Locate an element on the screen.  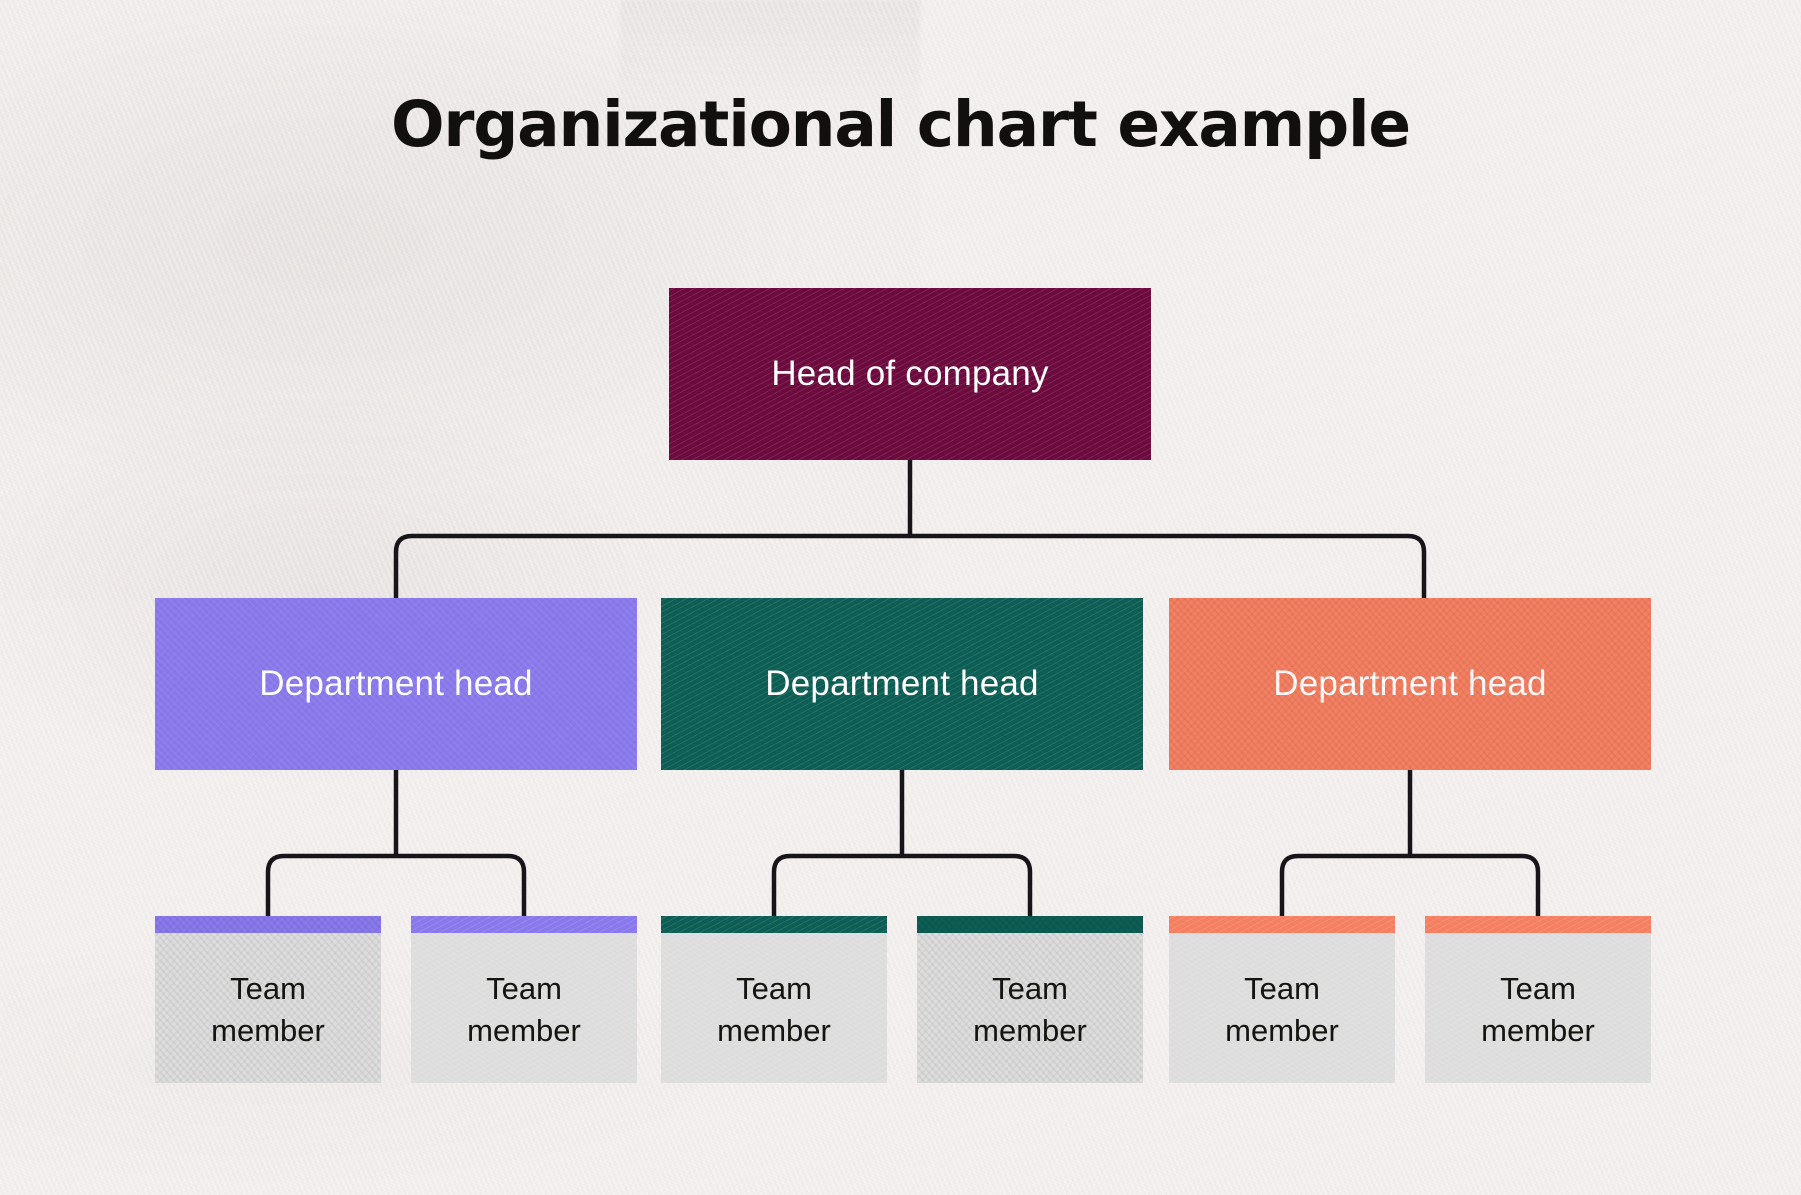
node-team-member-1: Team member is located at coordinates (268, 999).